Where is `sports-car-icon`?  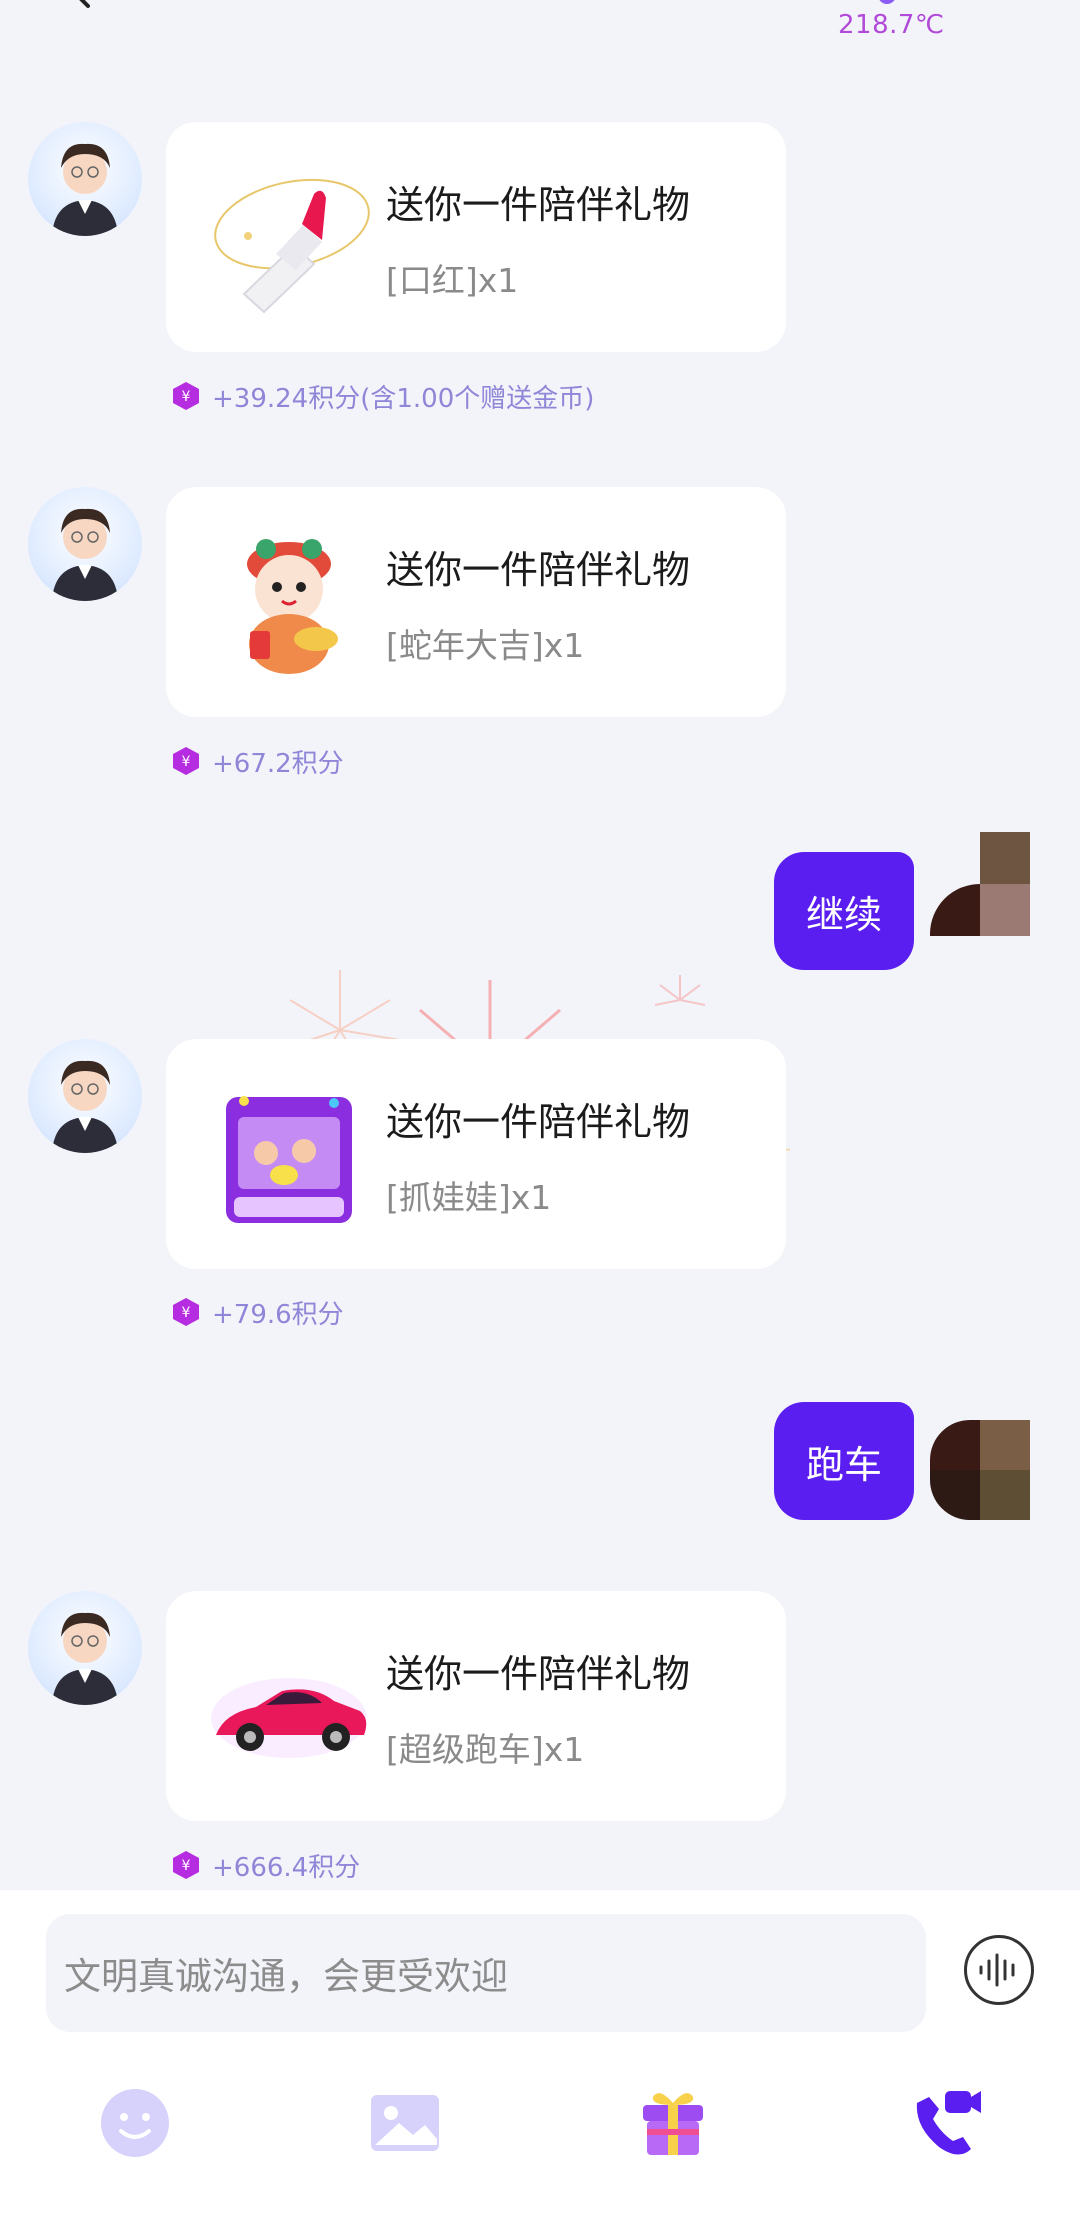 sports-car-icon is located at coordinates (289, 1708).